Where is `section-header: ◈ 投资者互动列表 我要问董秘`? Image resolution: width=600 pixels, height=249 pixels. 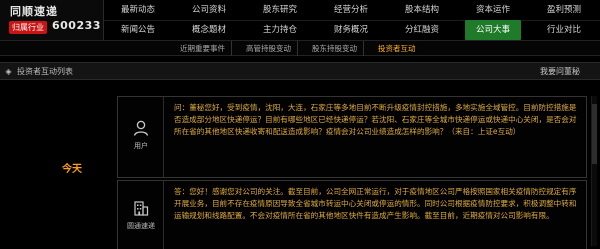 section-header: ◈ 投资者互动列表 我要问董秘 is located at coordinates (300, 71).